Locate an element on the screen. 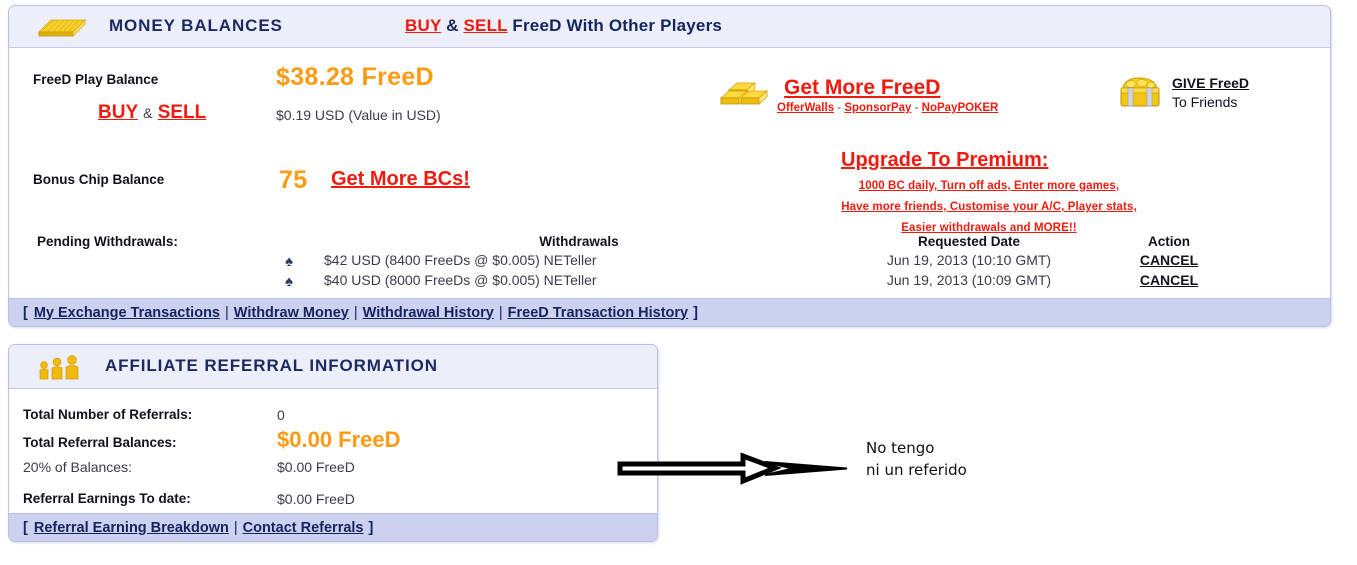 Image resolution: width=1357 pixels, height=565 pixels. col-withdrawals: Withdrawals is located at coordinates (579, 241).